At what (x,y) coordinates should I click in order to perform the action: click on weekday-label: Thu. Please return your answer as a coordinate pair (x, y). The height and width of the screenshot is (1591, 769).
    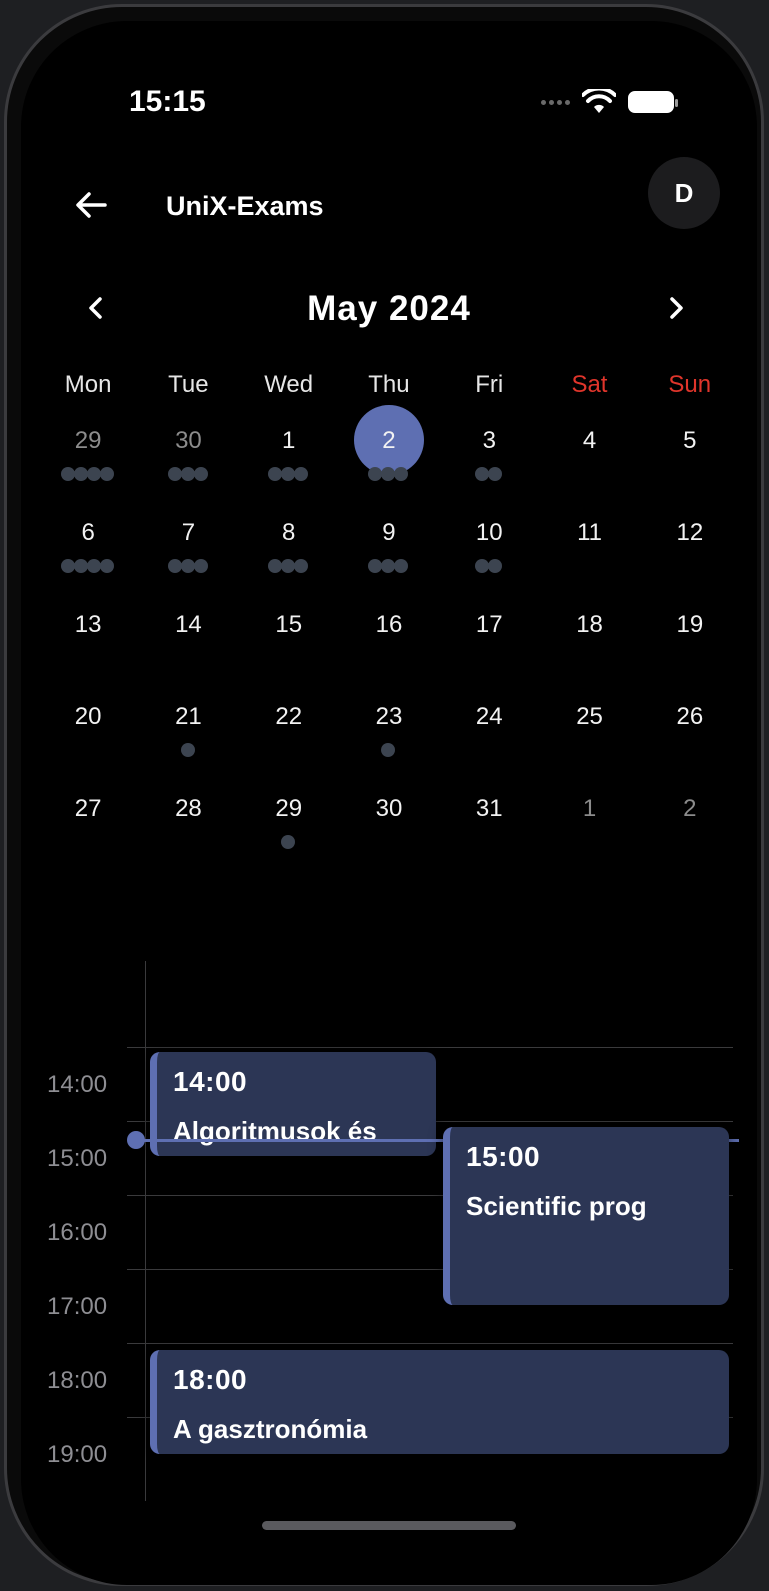
    Looking at the image, I should click on (389, 384).